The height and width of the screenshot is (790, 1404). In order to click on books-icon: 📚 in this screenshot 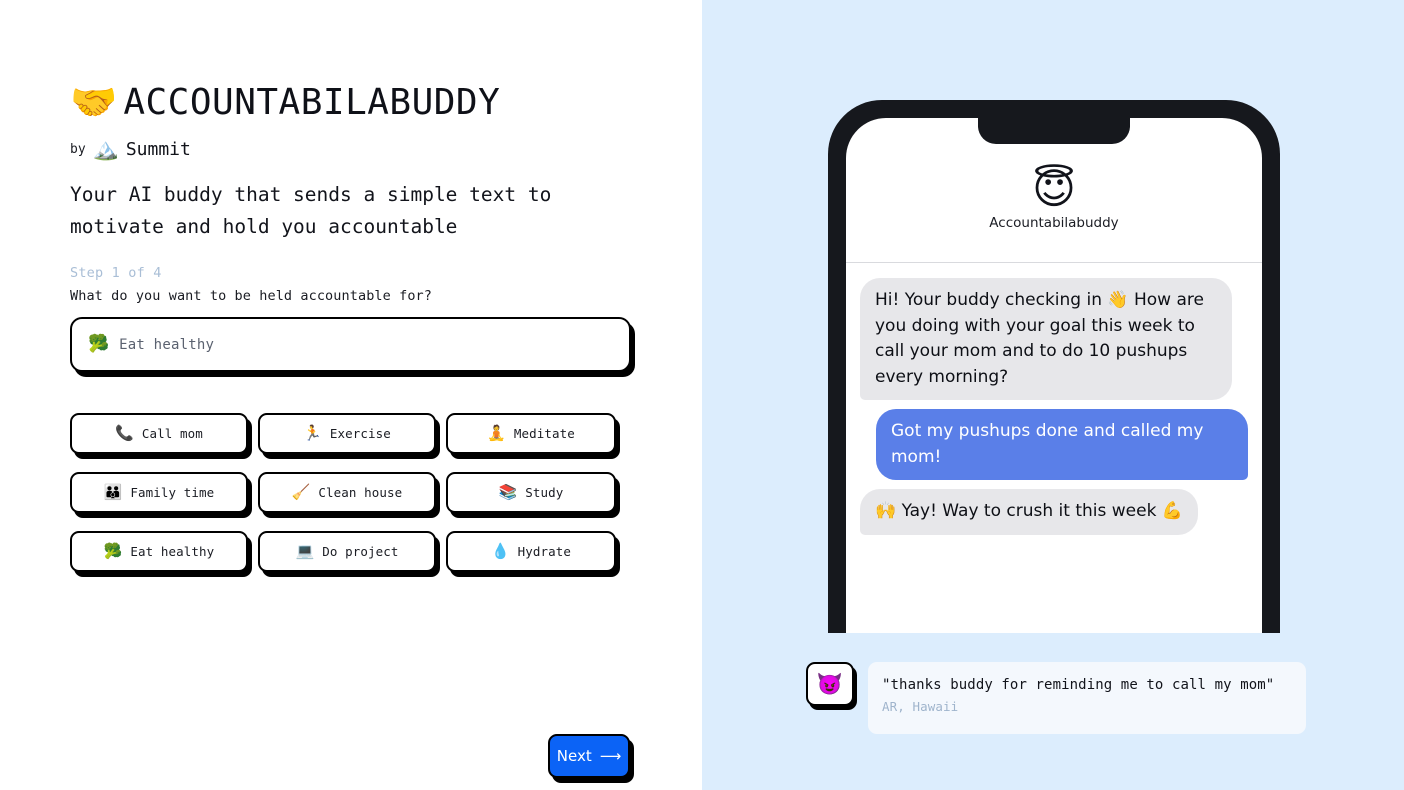, I will do `click(508, 492)`.